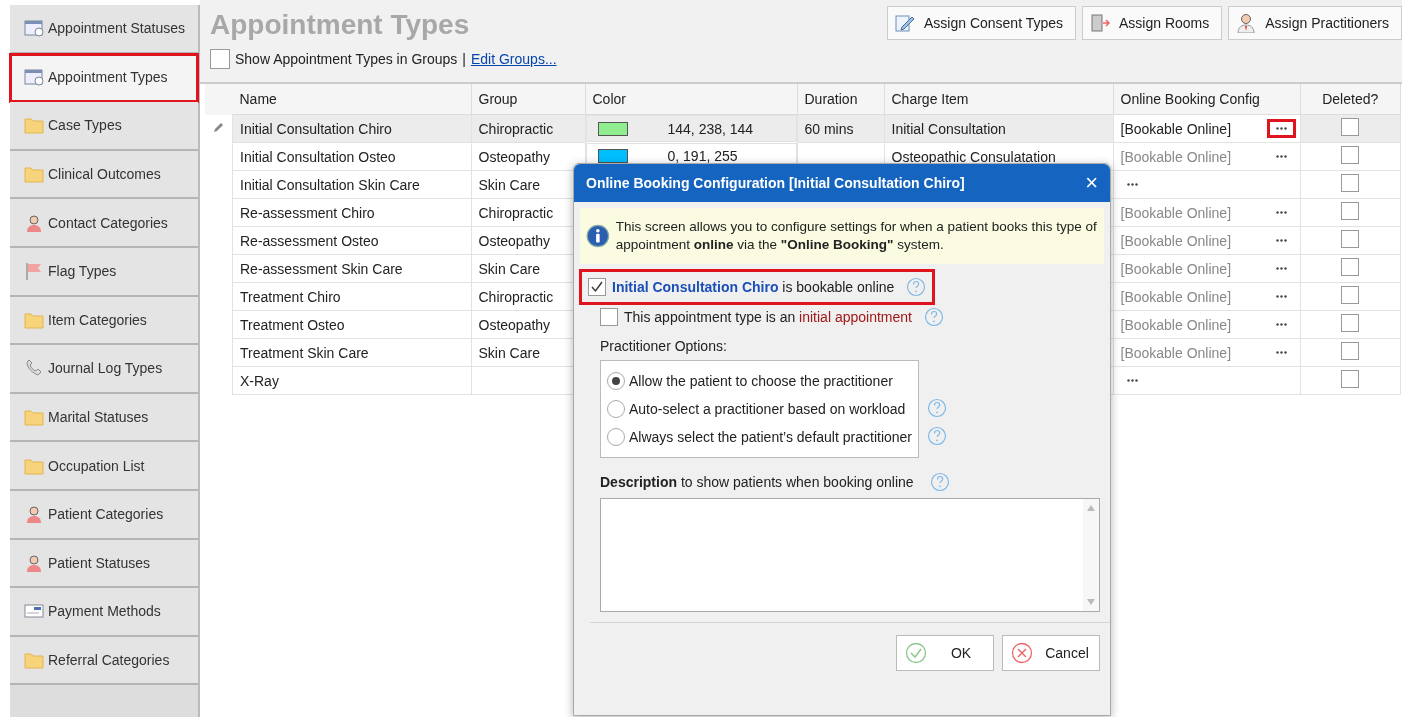 This screenshot has width=1402, height=717. What do you see at coordinates (1051, 653) in the screenshot?
I see `cancel-button: Cancel` at bounding box center [1051, 653].